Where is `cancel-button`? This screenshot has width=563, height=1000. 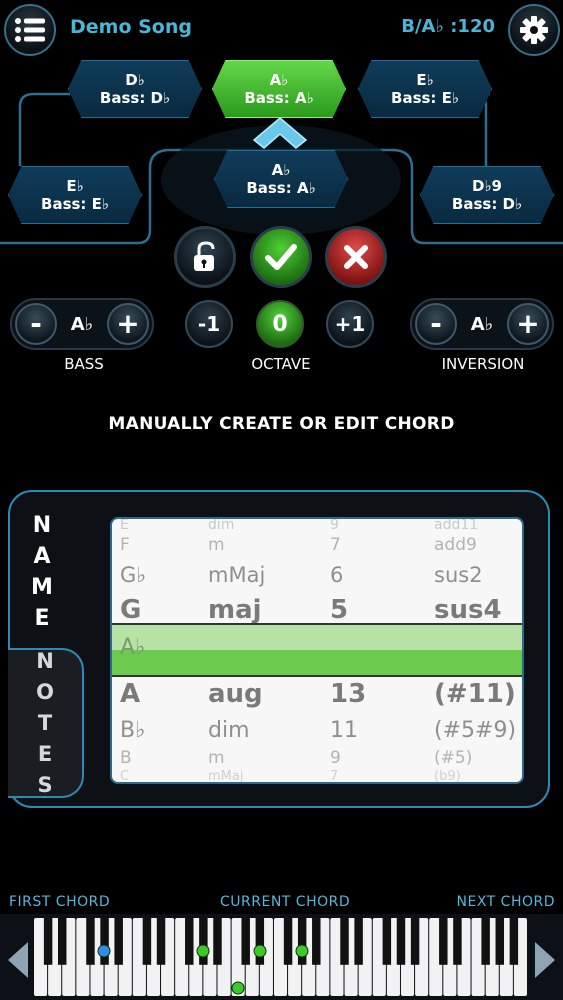
cancel-button is located at coordinates (356, 257).